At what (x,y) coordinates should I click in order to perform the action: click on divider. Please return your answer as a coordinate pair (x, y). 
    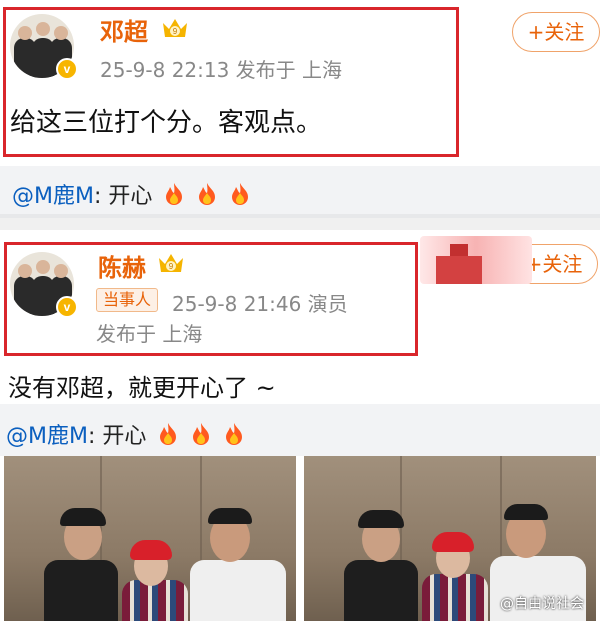
    Looking at the image, I should click on (300, 224).